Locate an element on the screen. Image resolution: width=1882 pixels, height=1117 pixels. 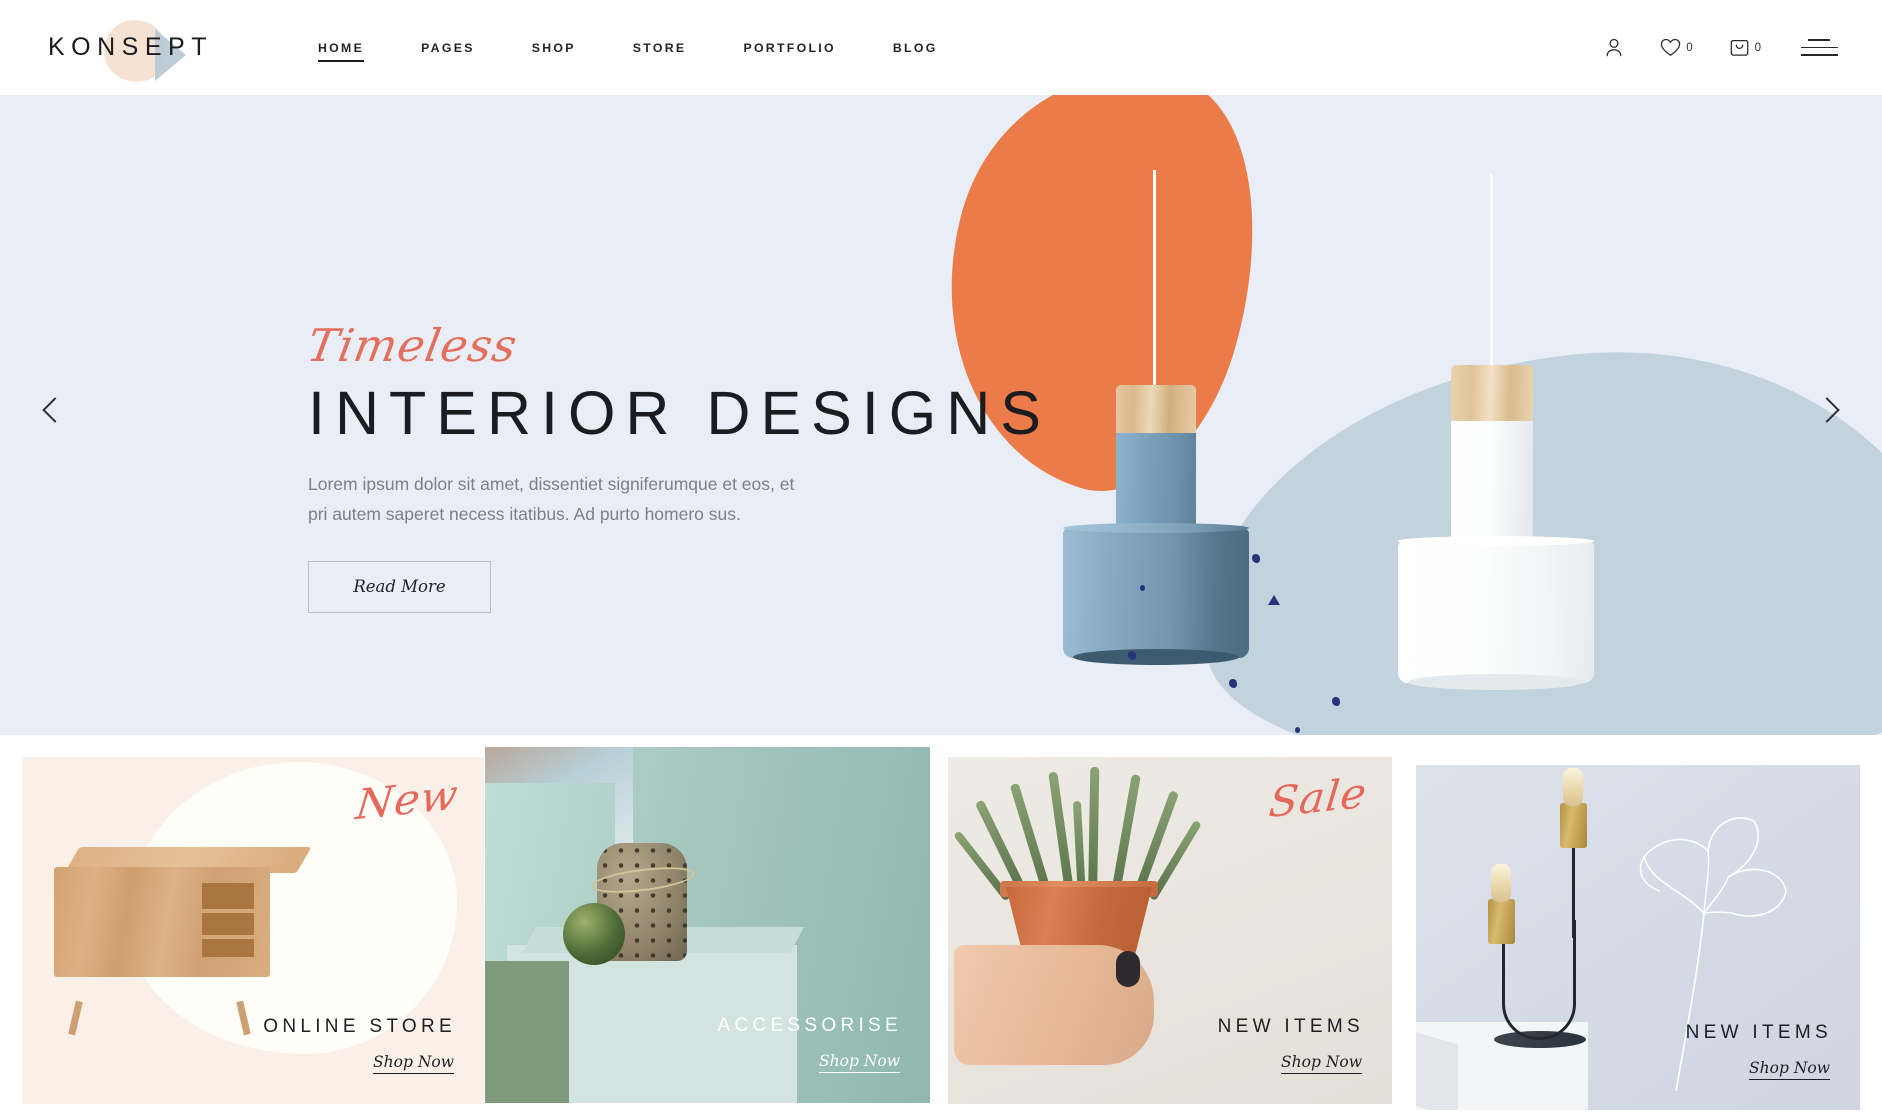
read-more-button: Read More is located at coordinates (399, 587).